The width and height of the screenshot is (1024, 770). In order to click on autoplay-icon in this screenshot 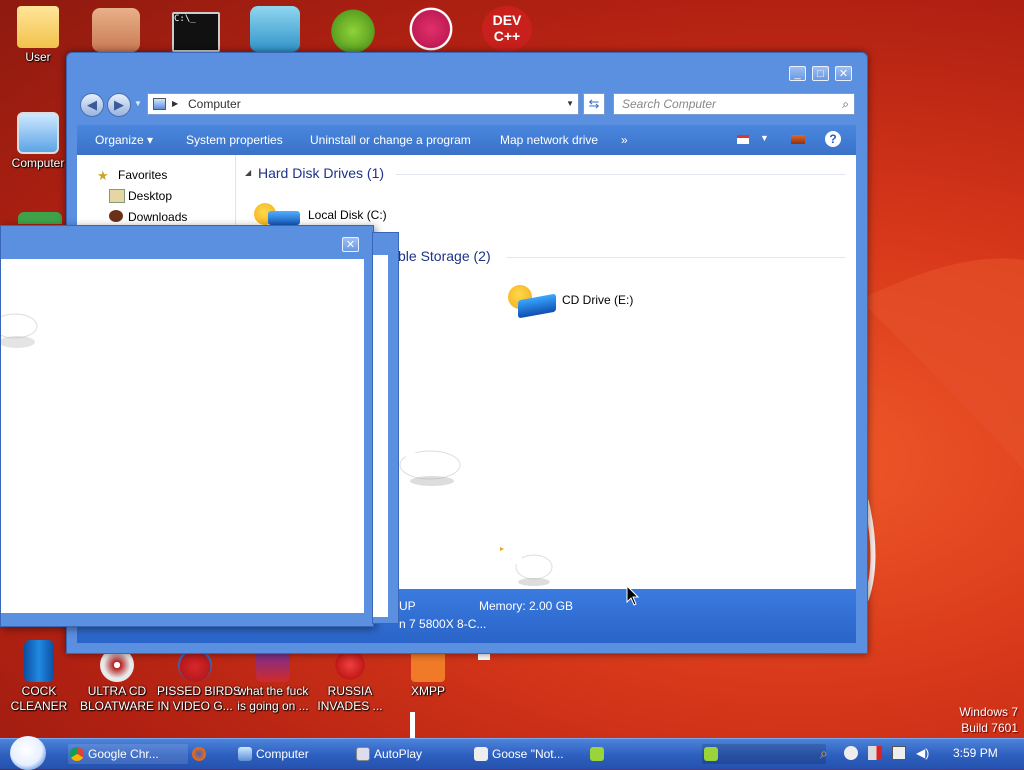, I will do `click(363, 754)`.